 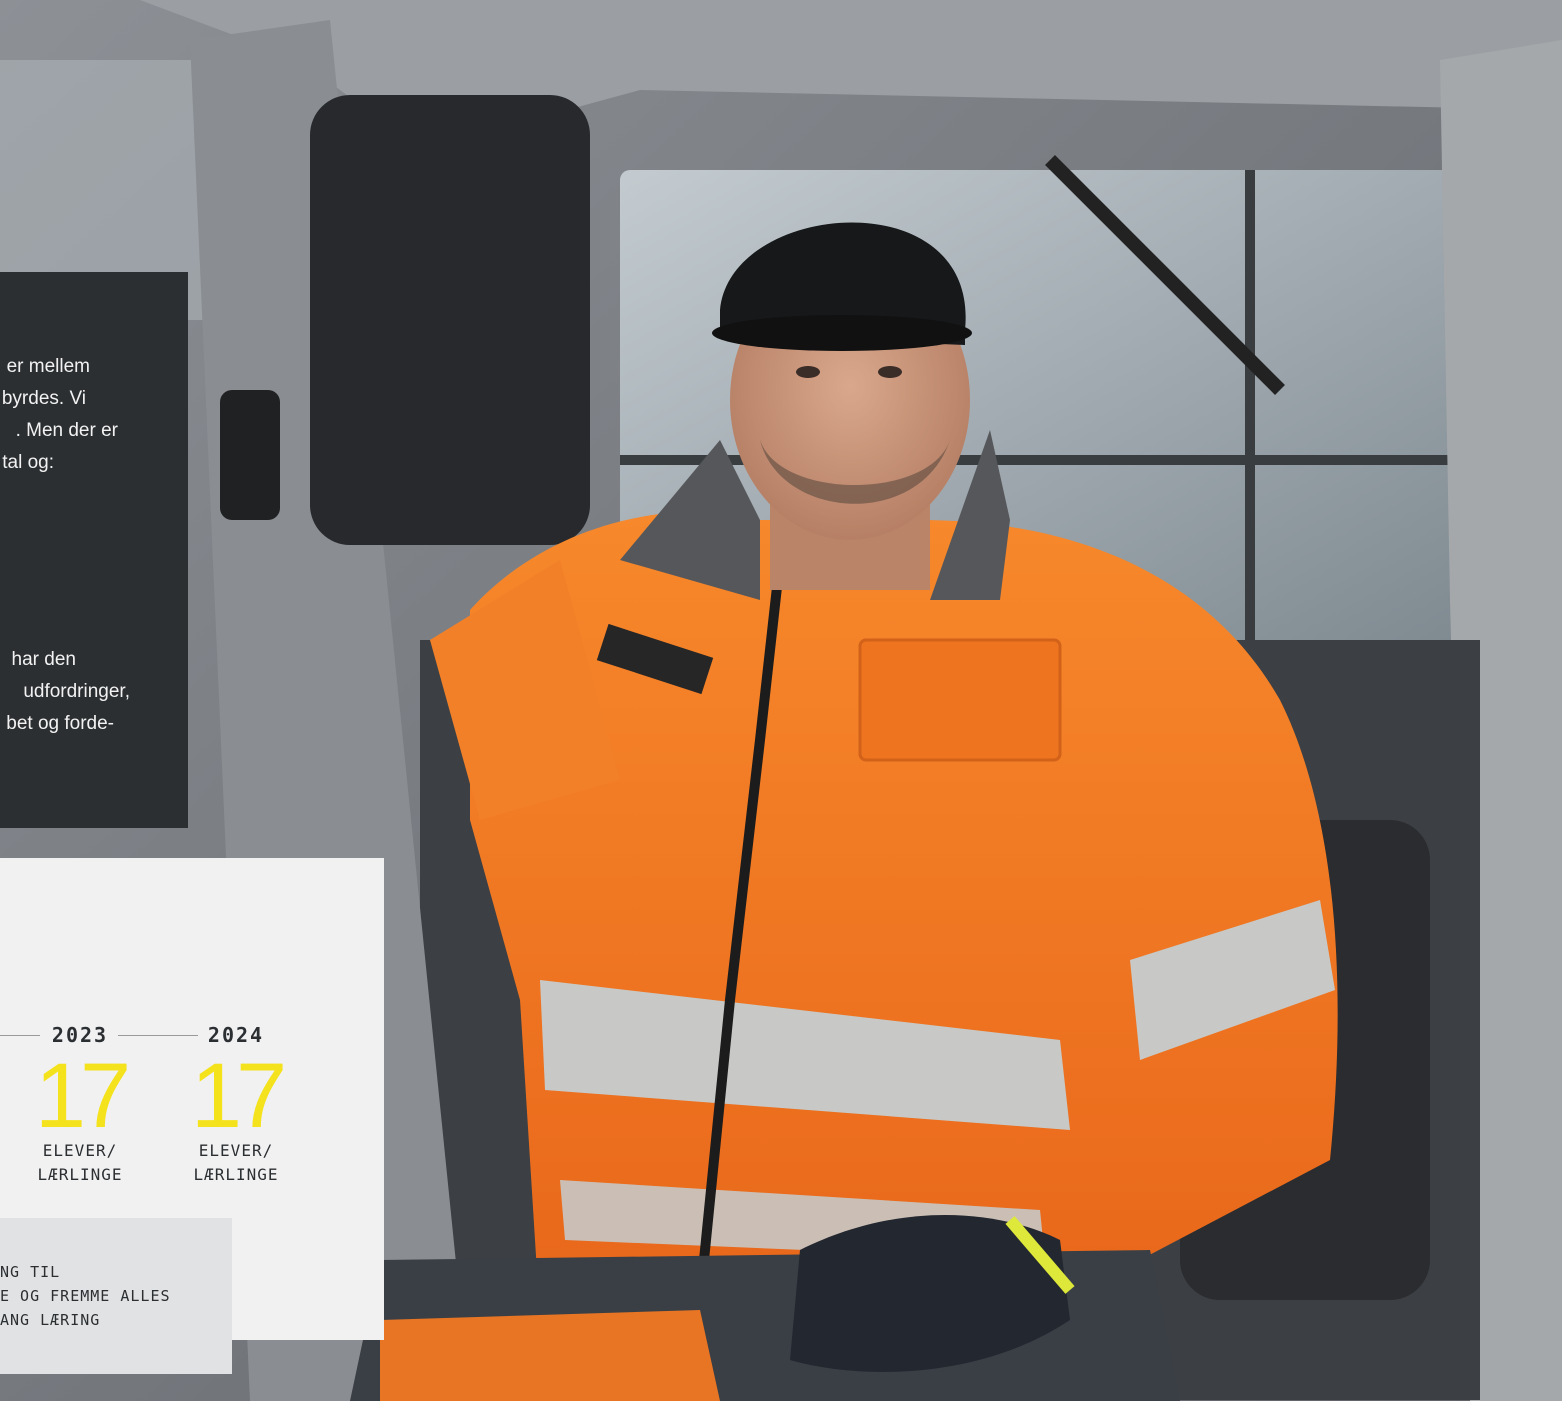 What do you see at coordinates (80, 1035) in the screenshot?
I see `stat-year: 2023` at bounding box center [80, 1035].